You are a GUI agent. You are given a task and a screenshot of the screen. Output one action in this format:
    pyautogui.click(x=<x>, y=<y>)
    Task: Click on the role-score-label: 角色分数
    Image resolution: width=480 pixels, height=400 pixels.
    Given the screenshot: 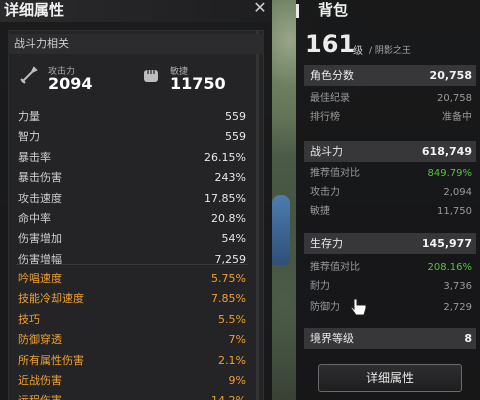 What is the action you would take?
    pyautogui.click(x=332, y=75)
    